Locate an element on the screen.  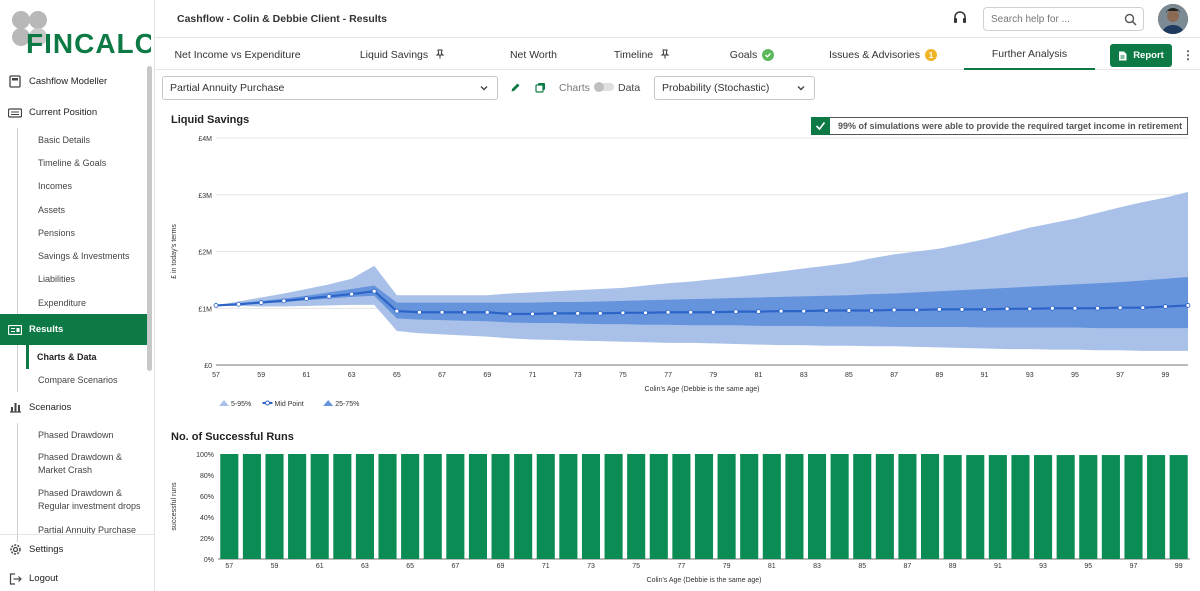
user-avatar is located at coordinates (1173, 19).